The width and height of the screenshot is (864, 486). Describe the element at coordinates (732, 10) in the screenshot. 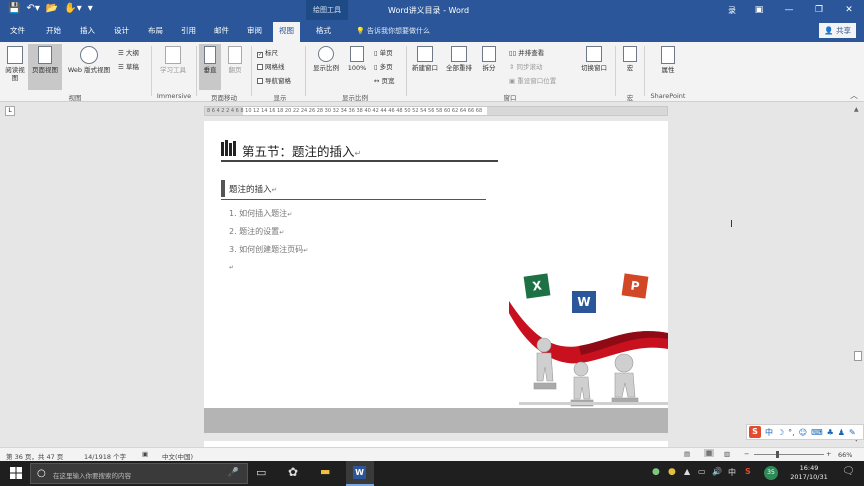

I see `user-name: 录` at that location.